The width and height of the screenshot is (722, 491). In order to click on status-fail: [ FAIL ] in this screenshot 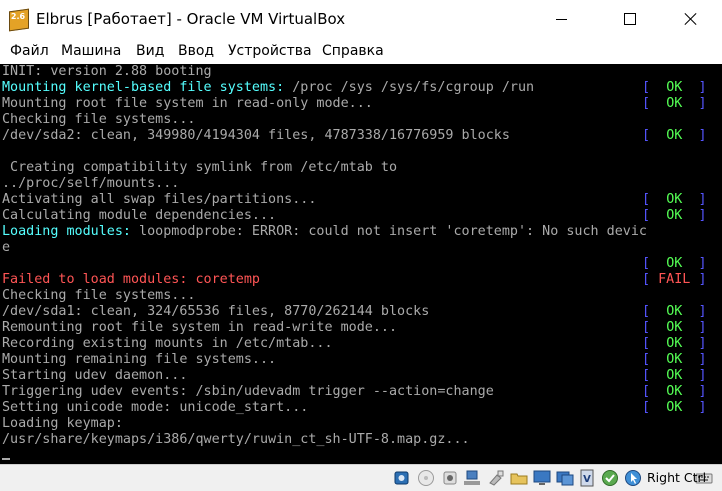, I will do `click(674, 280)`.